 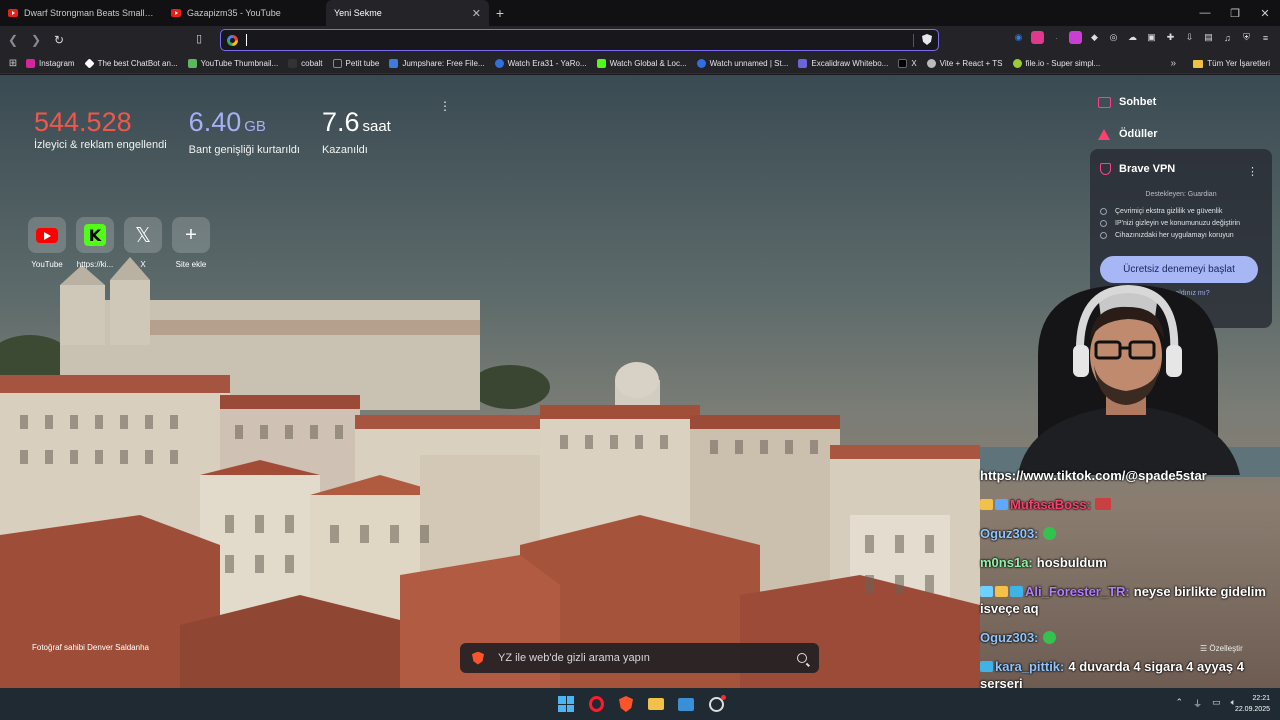 What do you see at coordinates (83, 122) in the screenshot?
I see `ads-blocked-value: 544.528` at bounding box center [83, 122].